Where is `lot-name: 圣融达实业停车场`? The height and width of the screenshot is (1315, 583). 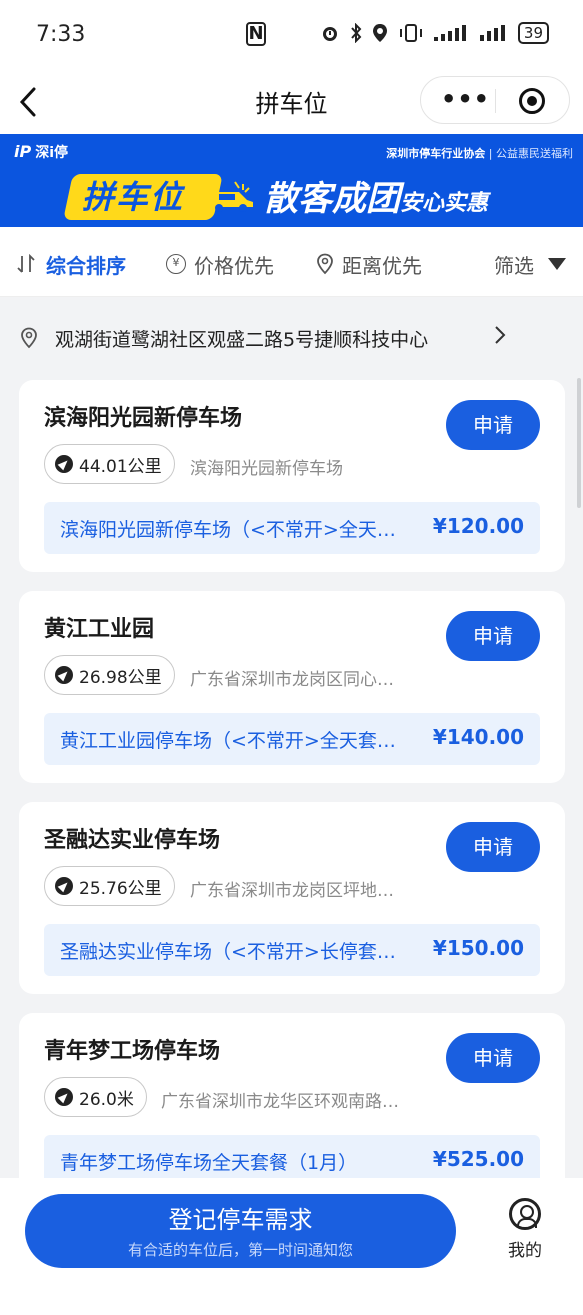 lot-name: 圣融达实业停车场 is located at coordinates (132, 840).